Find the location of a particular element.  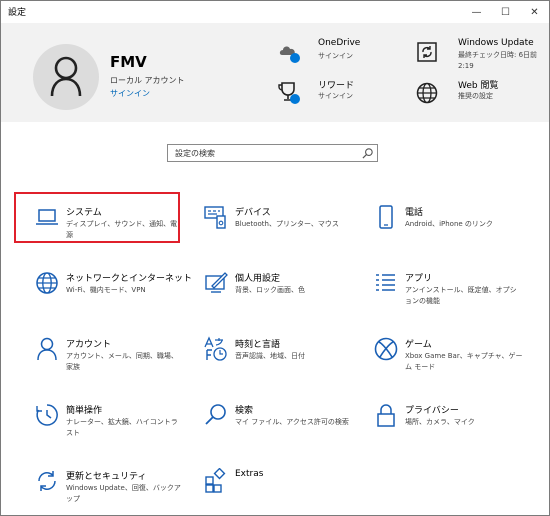

lock-icon is located at coordinates (386, 415).